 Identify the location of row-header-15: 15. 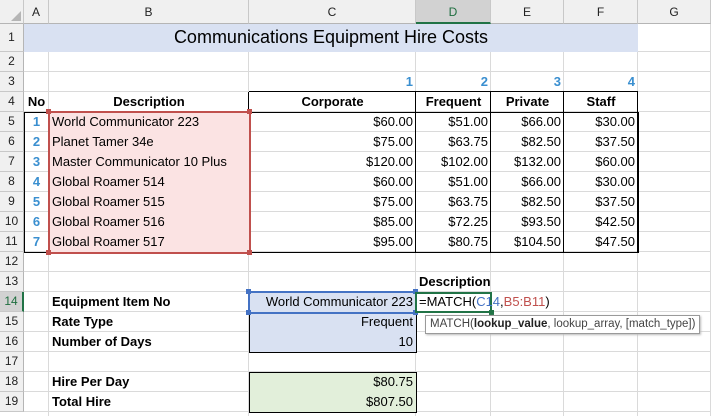
(12, 322).